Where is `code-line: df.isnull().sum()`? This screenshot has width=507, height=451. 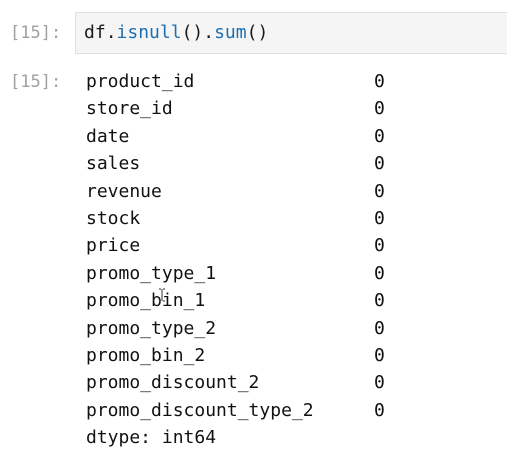
code-line: df.isnull().sum() is located at coordinates (176, 33).